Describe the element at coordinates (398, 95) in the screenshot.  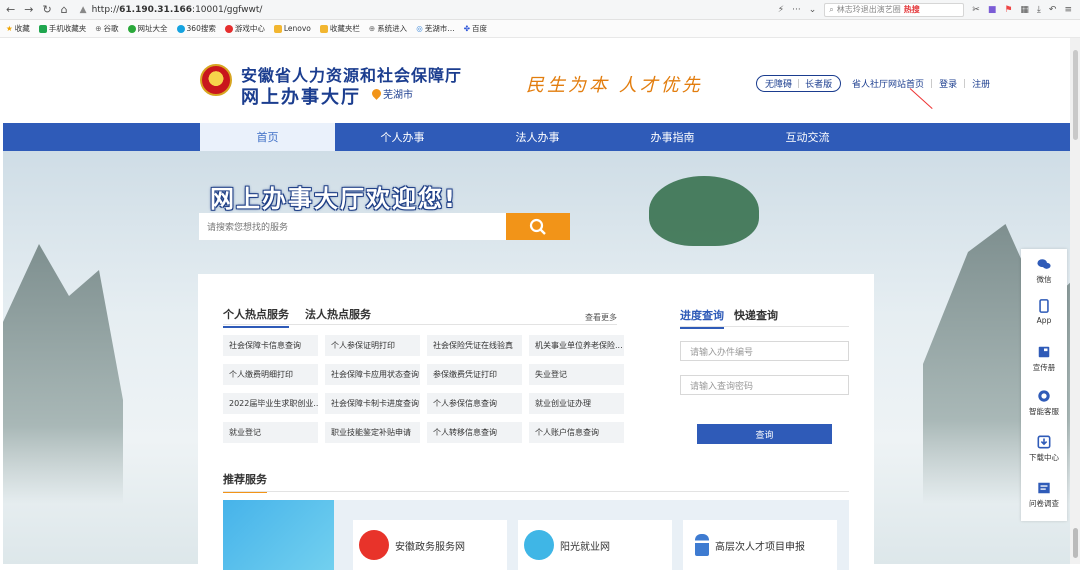
I see `city-label: 芜湖市` at that location.